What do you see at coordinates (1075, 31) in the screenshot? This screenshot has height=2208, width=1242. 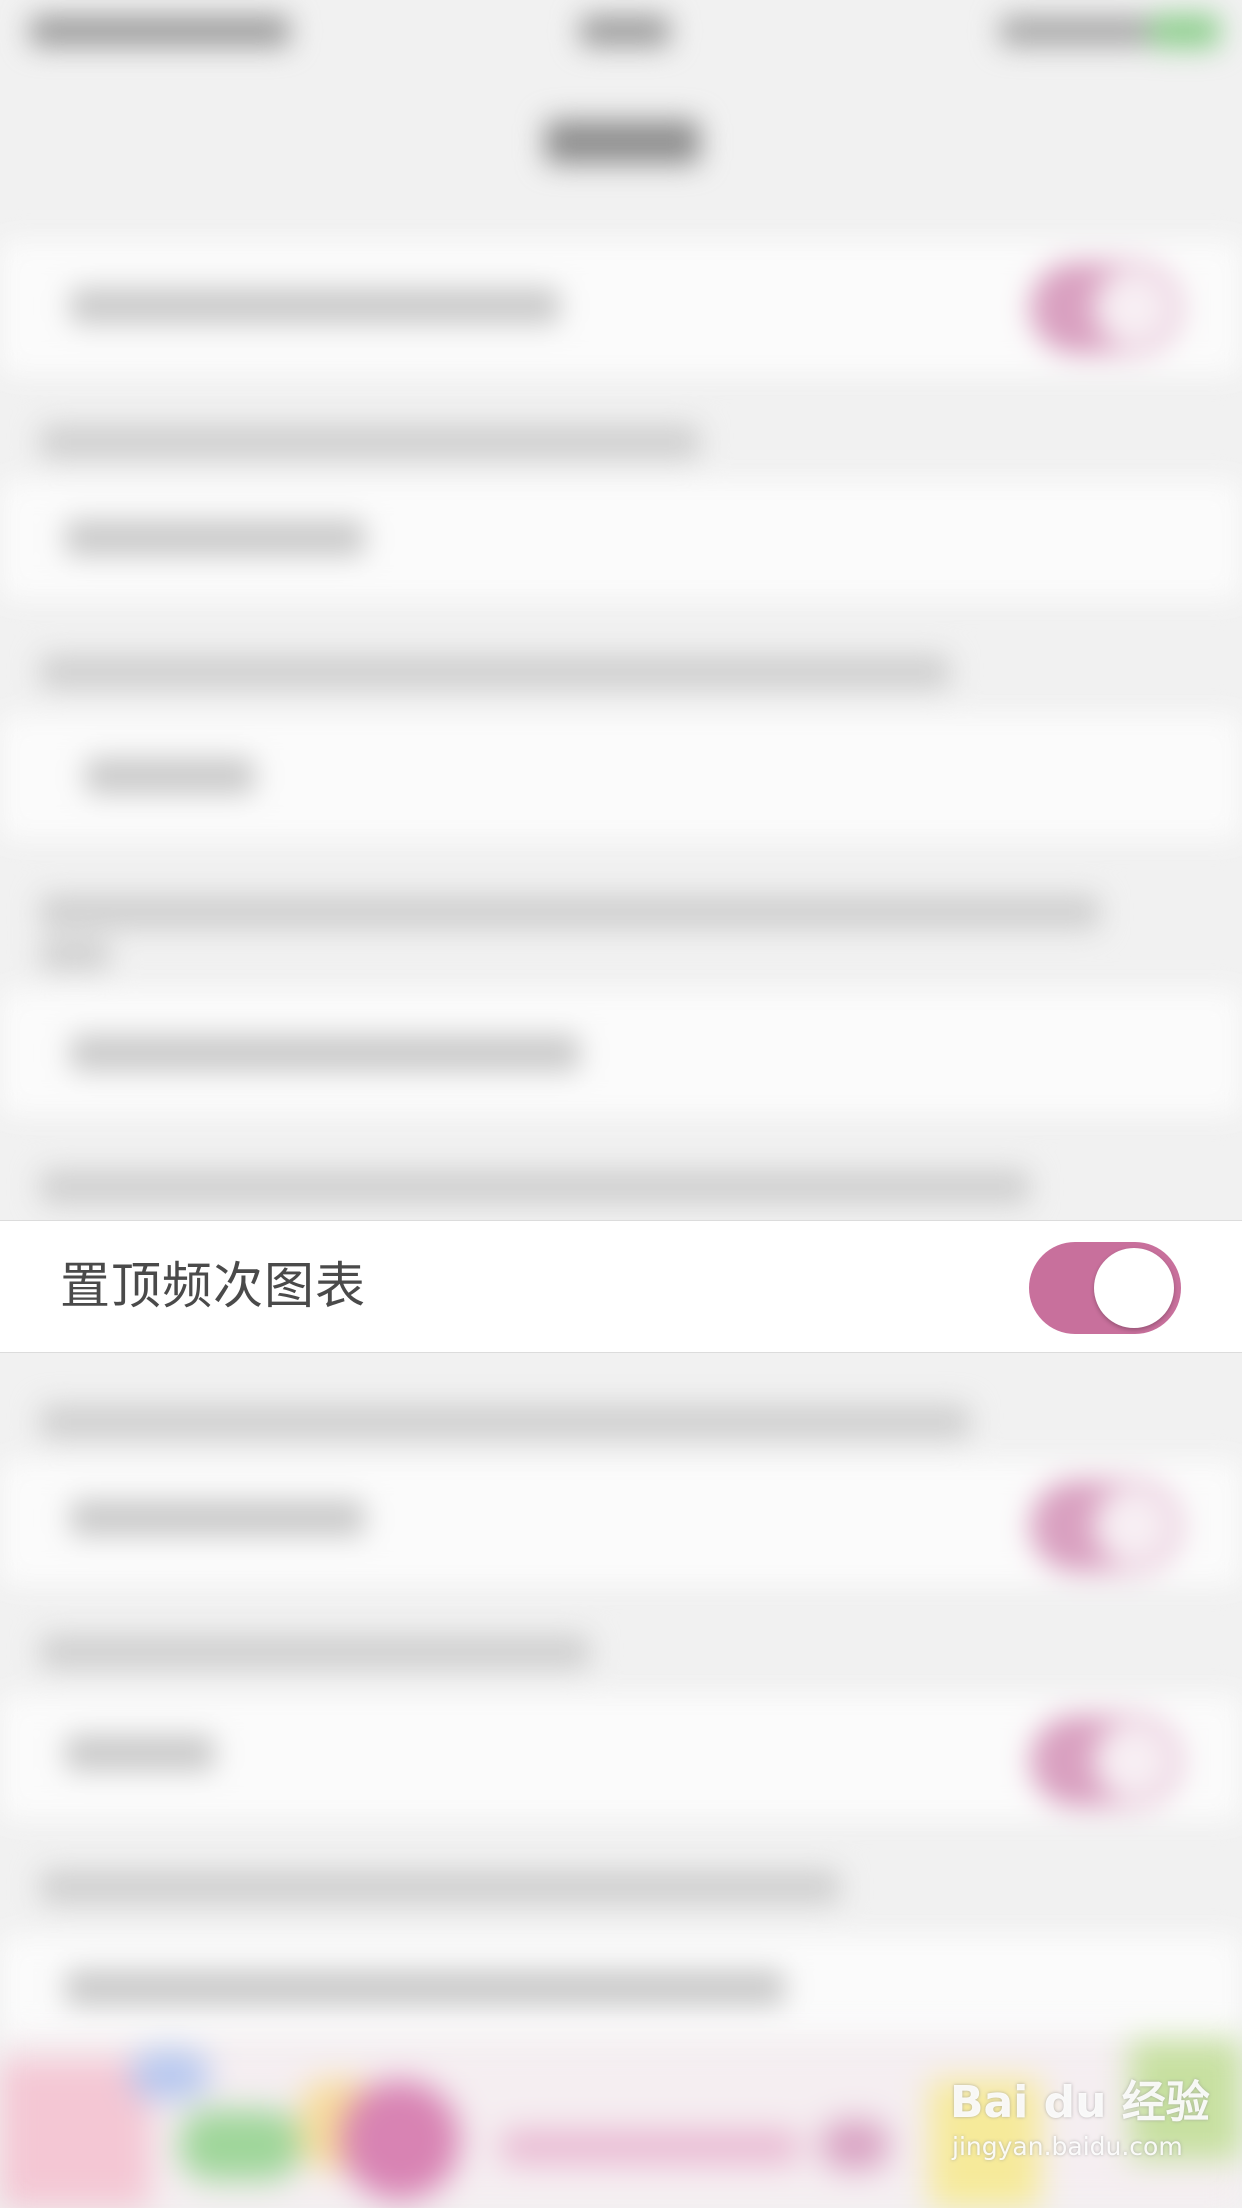 I see `status-bar-battery` at bounding box center [1075, 31].